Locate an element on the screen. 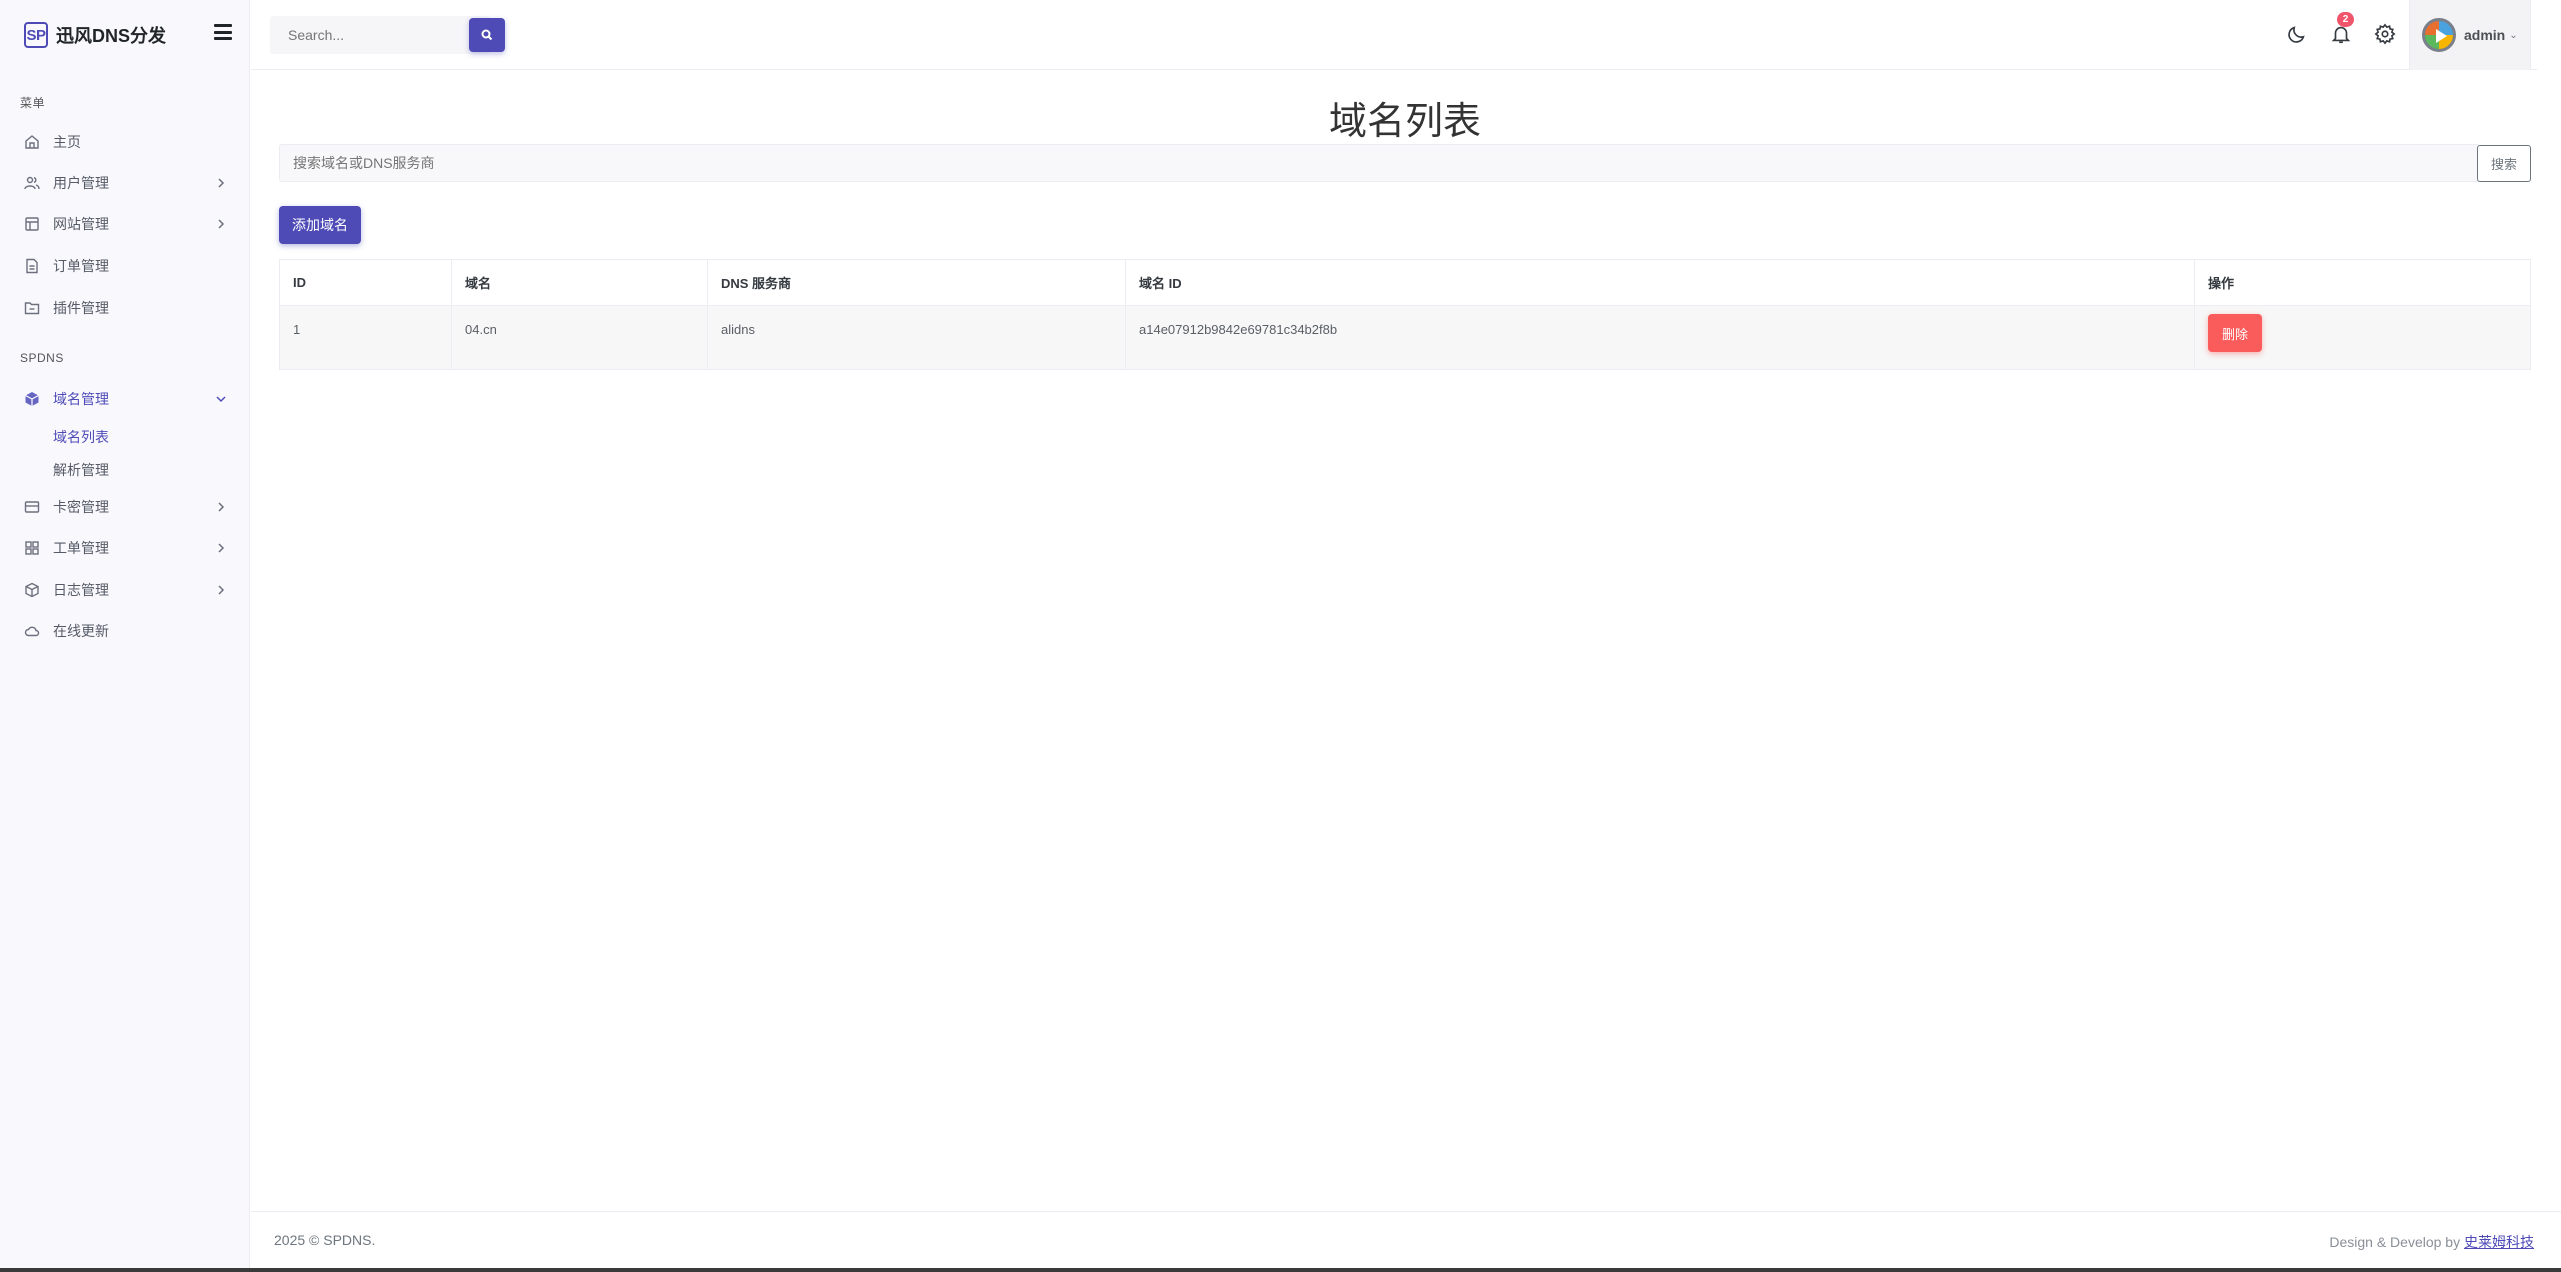  home-icon is located at coordinates (32, 142).